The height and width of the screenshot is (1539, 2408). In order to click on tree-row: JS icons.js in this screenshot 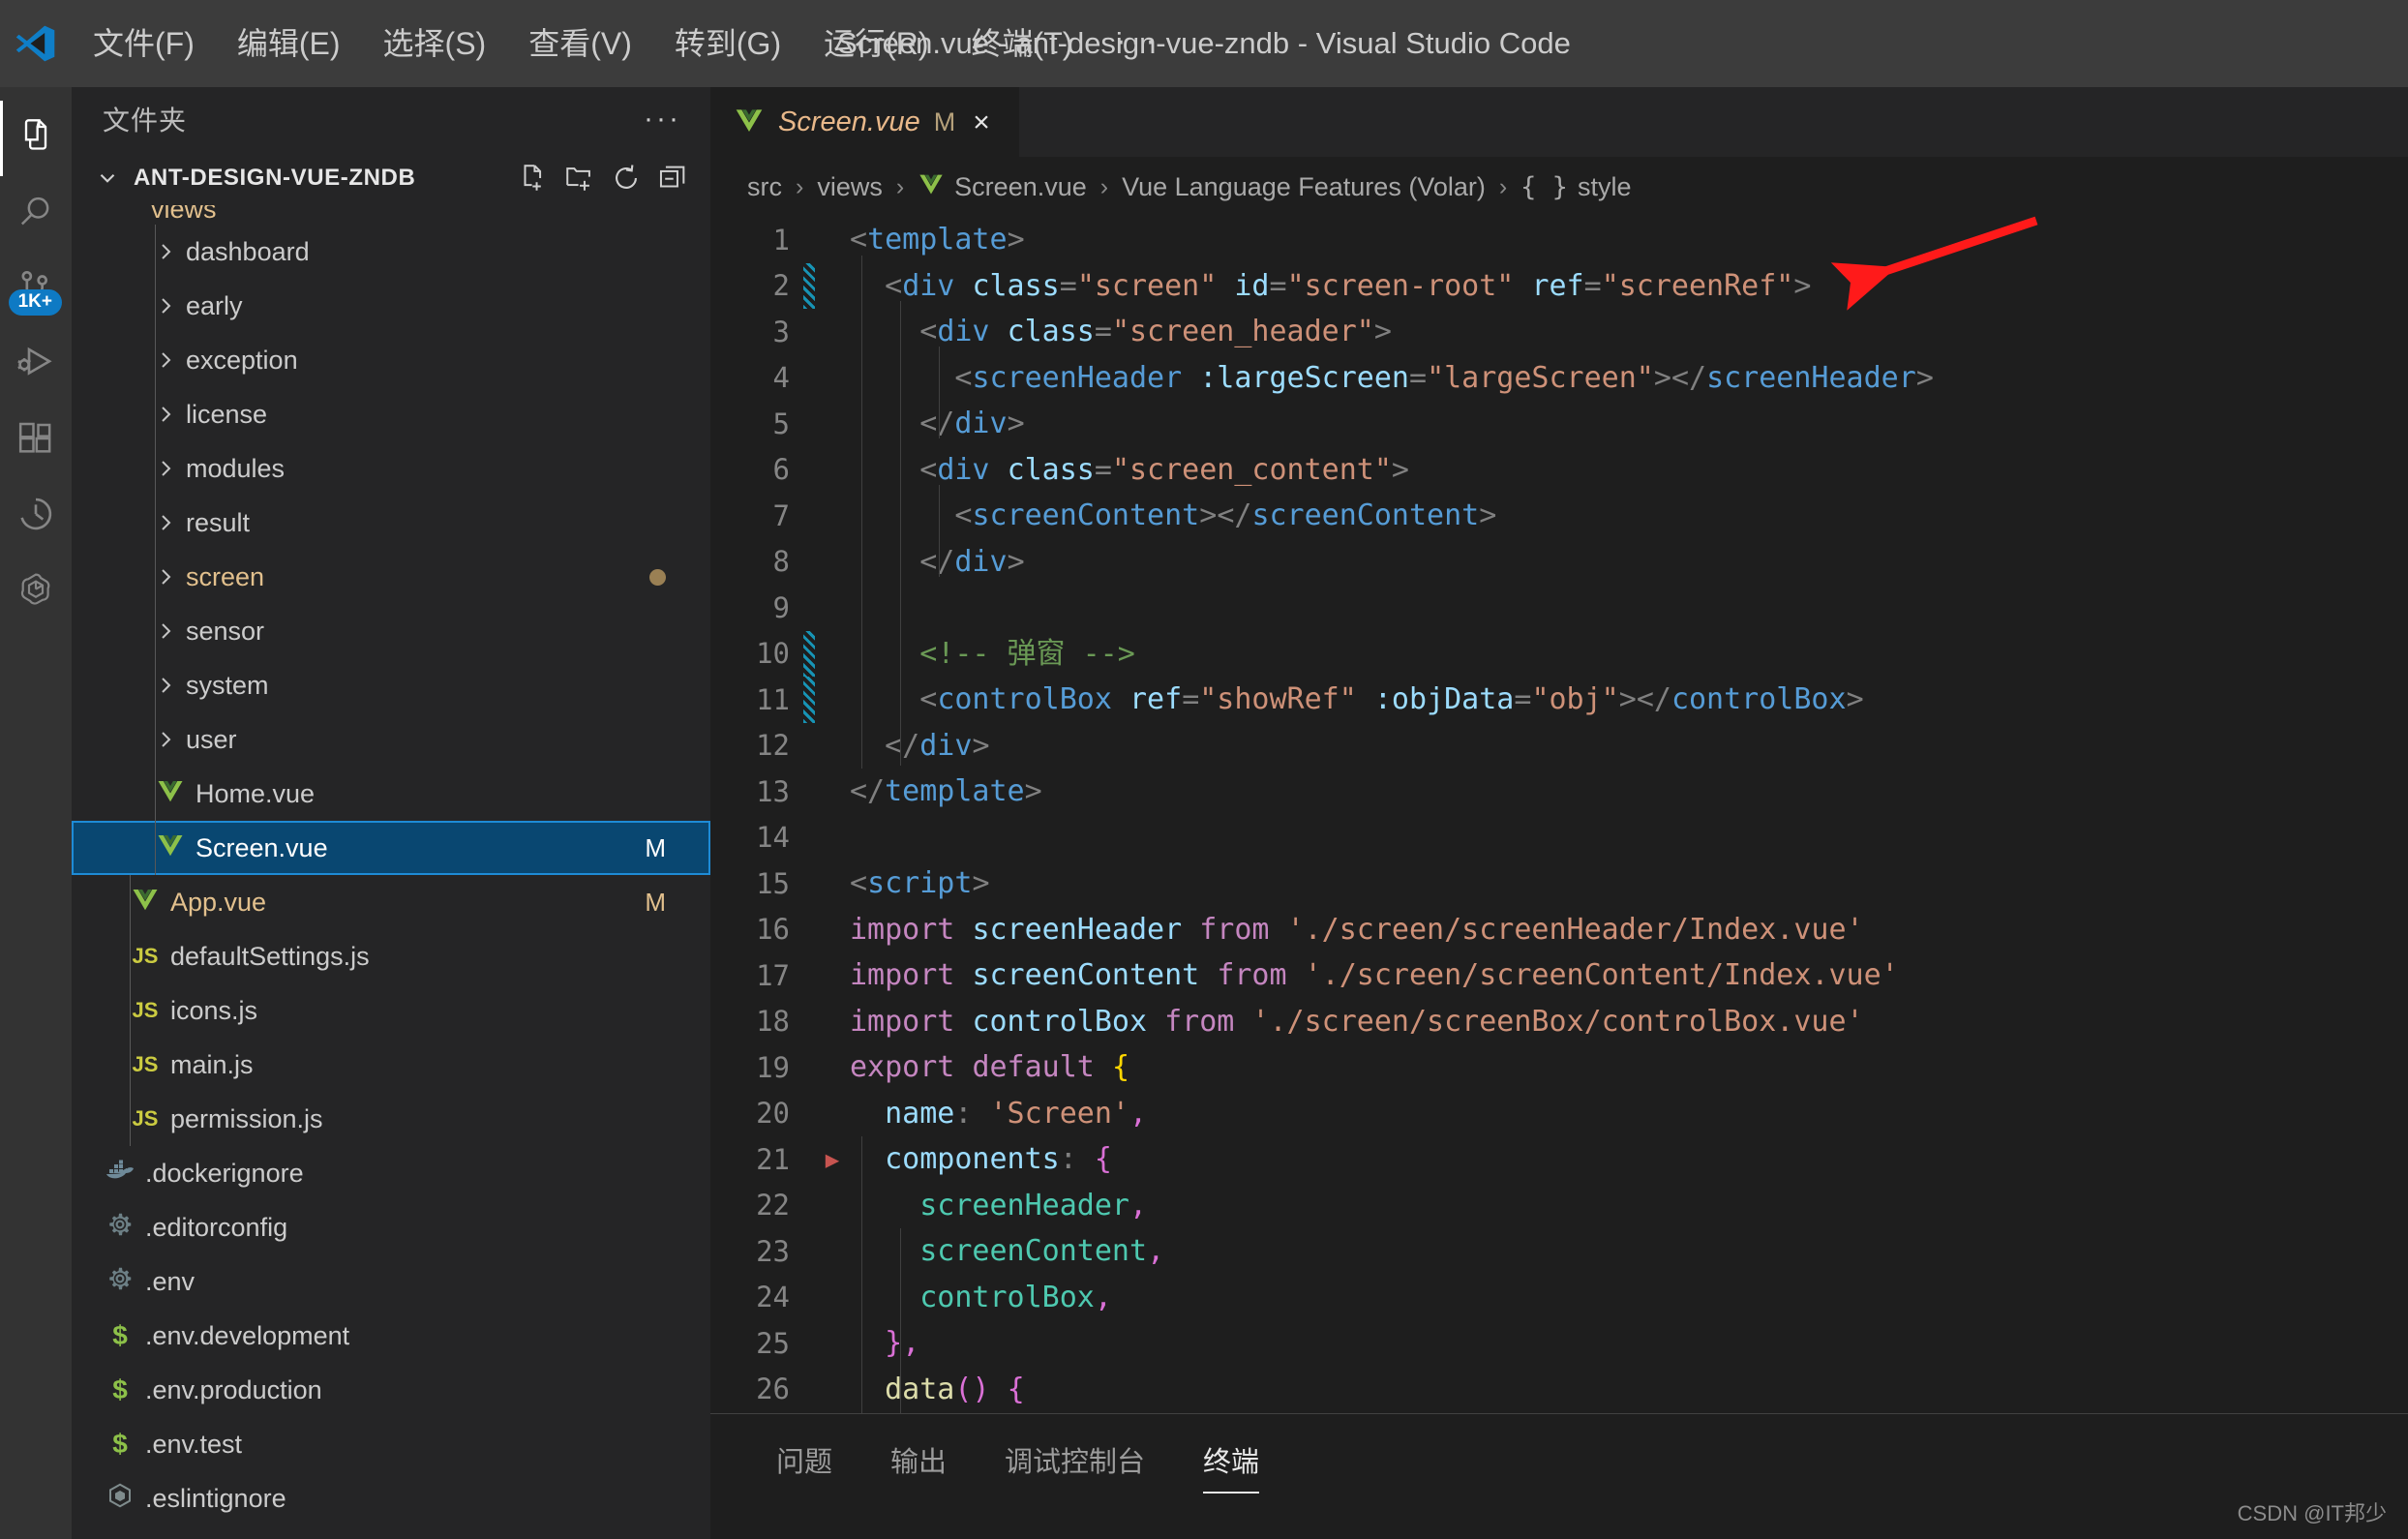, I will do `click(391, 1010)`.